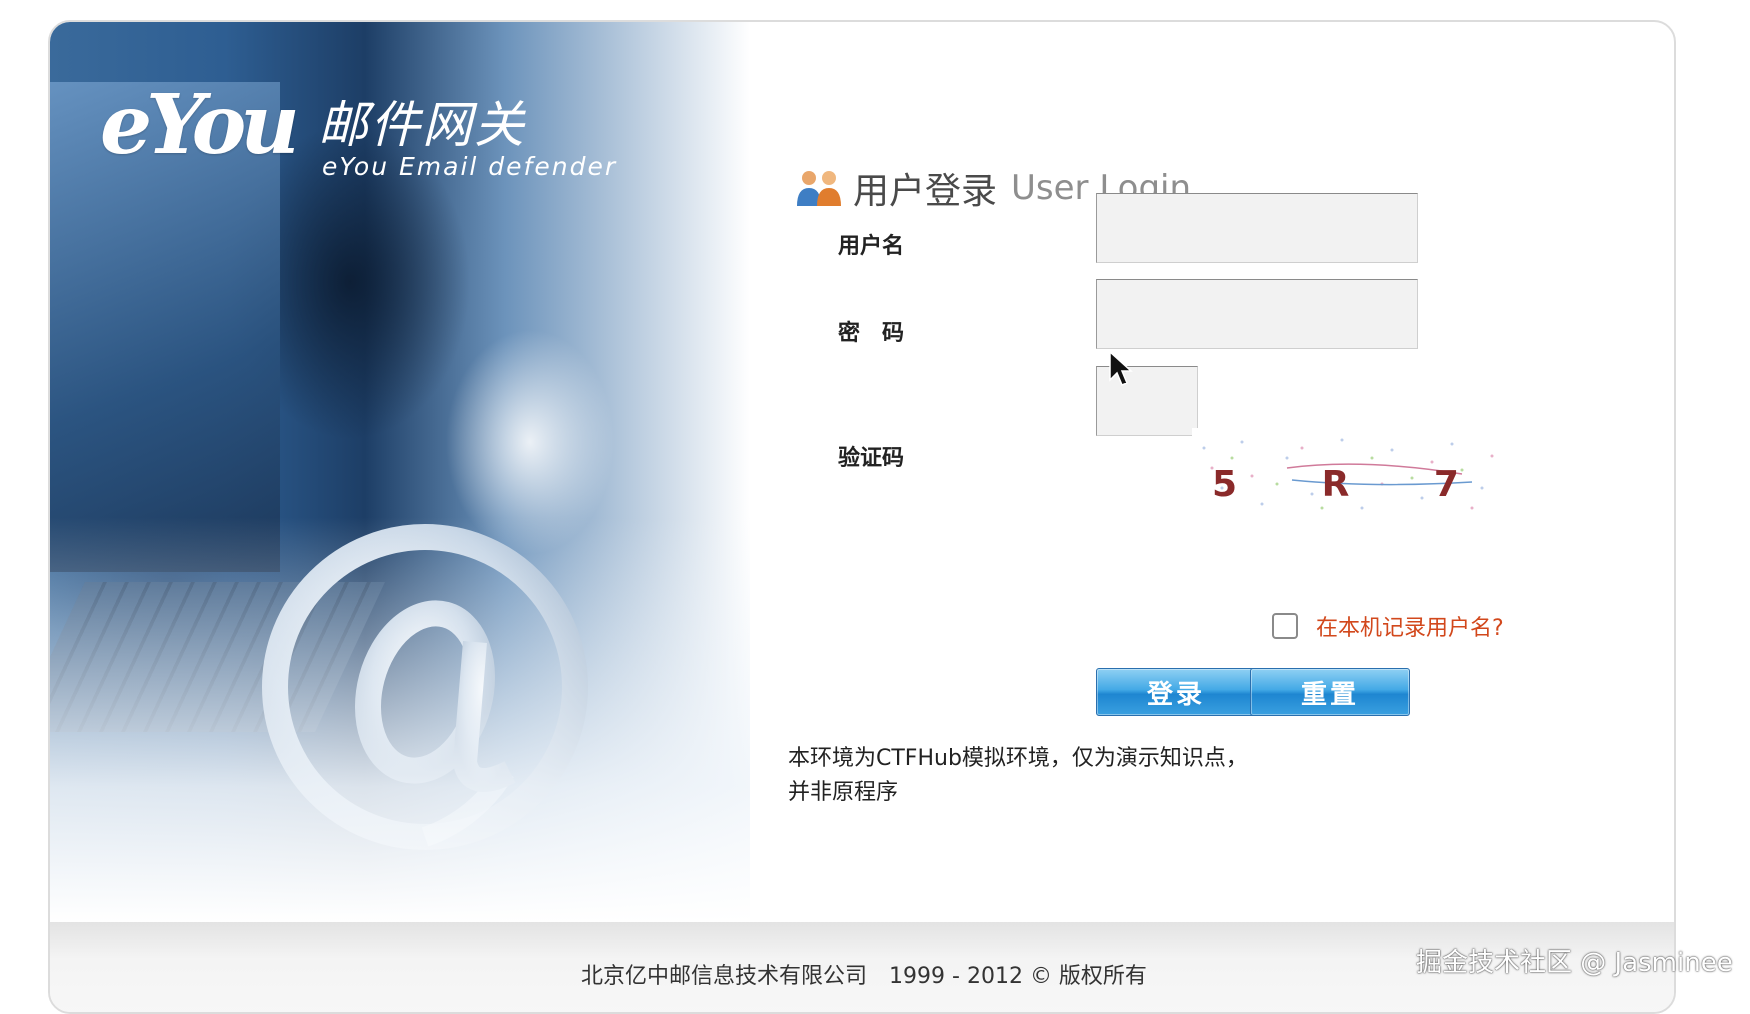 Image resolution: width=1750 pixels, height=1014 pixels. Describe the element at coordinates (1330, 692) in the screenshot. I see `reset-button: 重置` at that location.